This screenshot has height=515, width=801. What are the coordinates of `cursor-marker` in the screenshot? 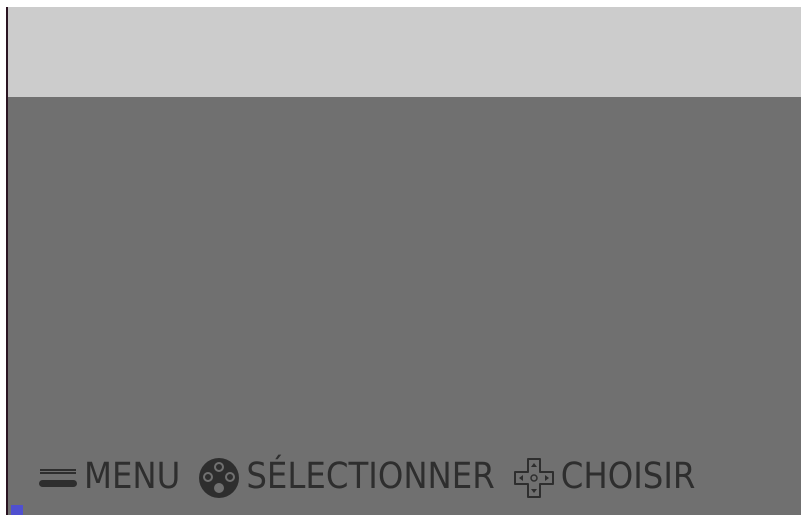 It's located at (17, 510).